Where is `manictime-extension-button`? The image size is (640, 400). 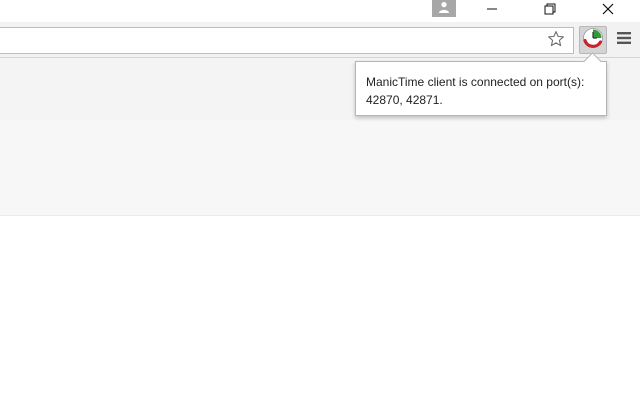 manictime-extension-button is located at coordinates (593, 40).